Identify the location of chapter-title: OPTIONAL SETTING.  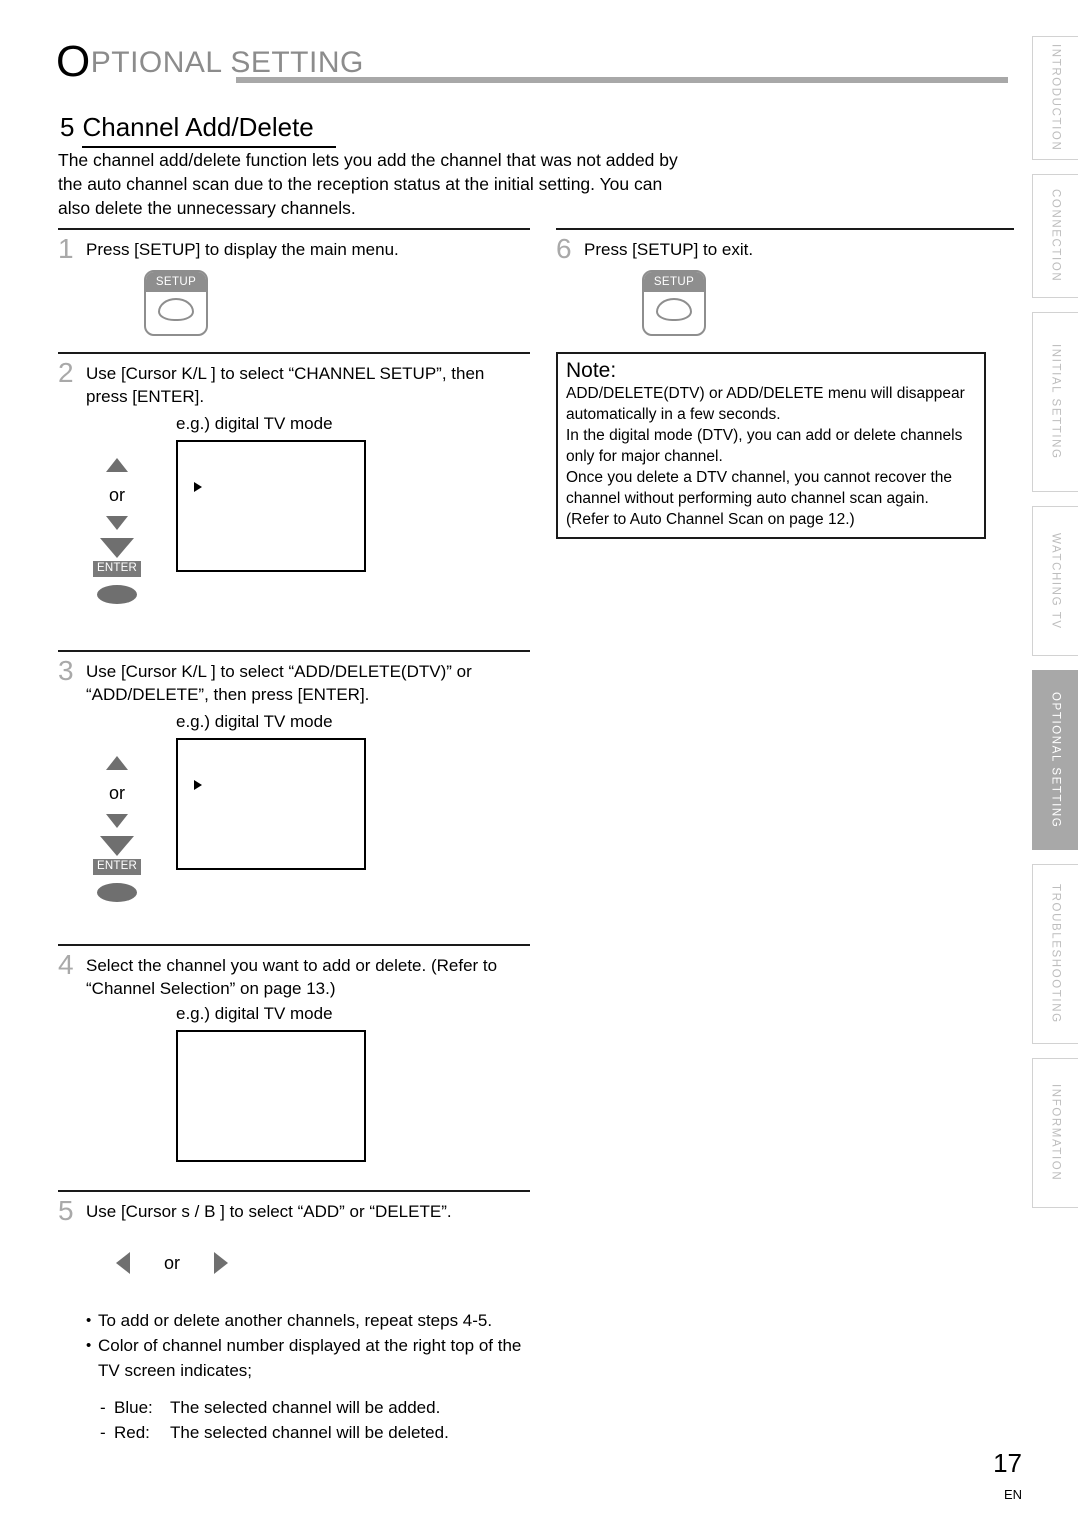
(210, 62).